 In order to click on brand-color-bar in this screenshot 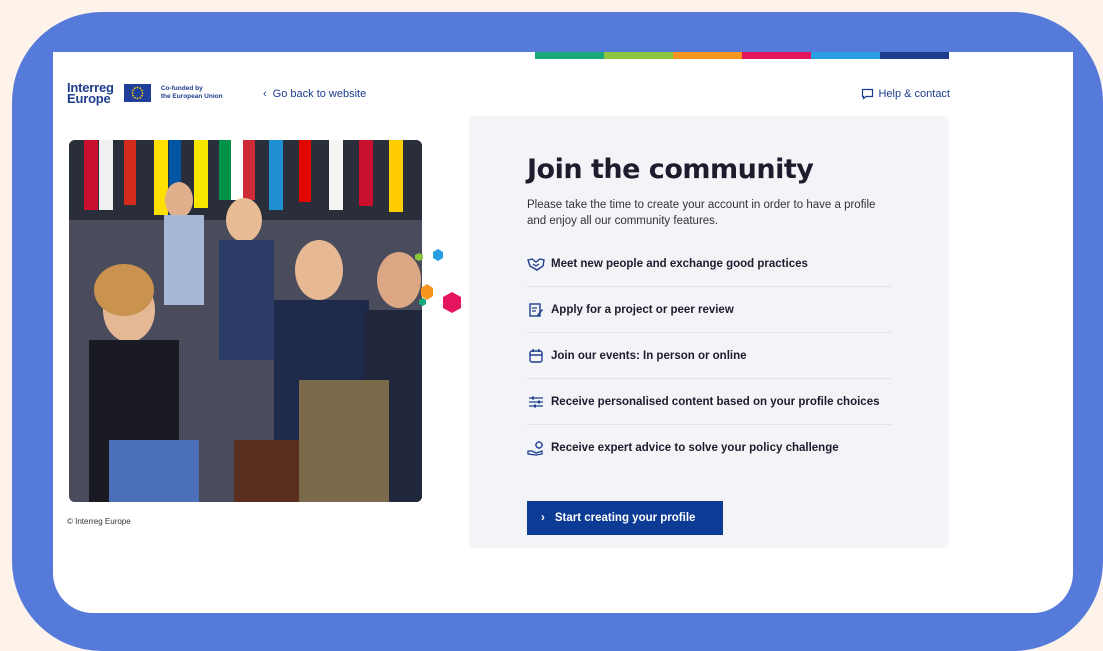, I will do `click(742, 55)`.